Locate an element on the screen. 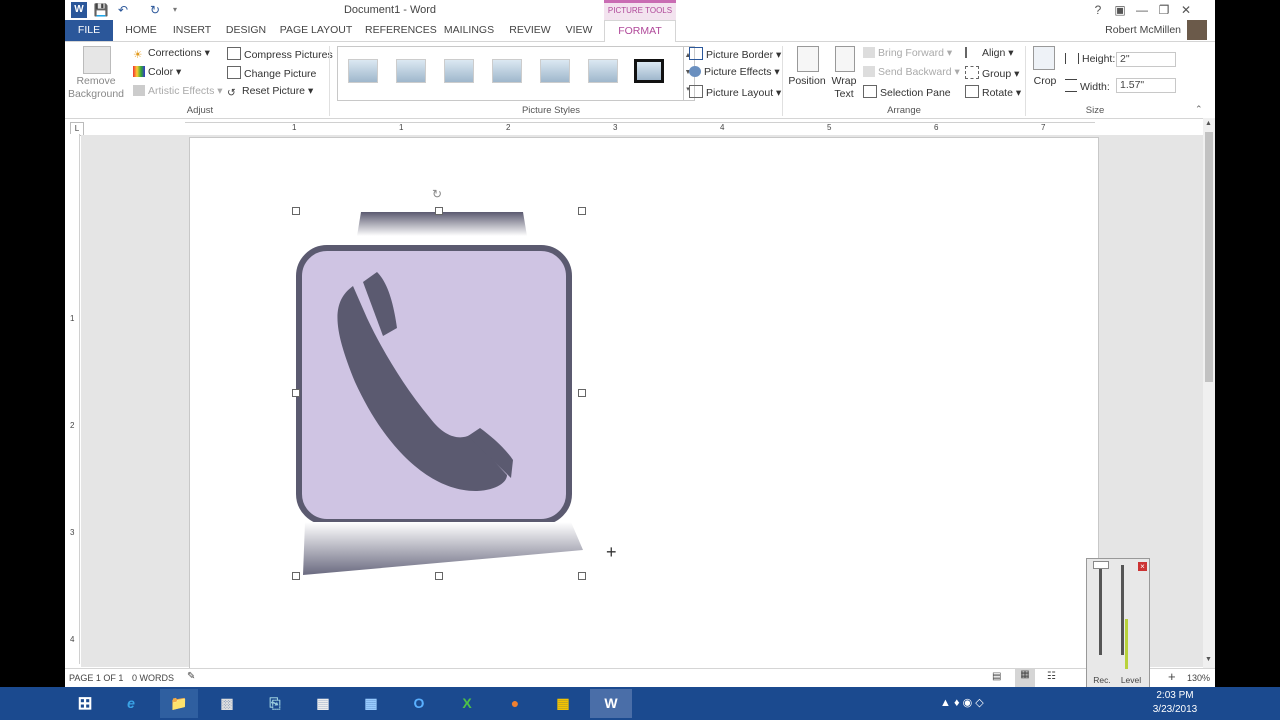  resize-handle-bottom is located at coordinates (439, 576).